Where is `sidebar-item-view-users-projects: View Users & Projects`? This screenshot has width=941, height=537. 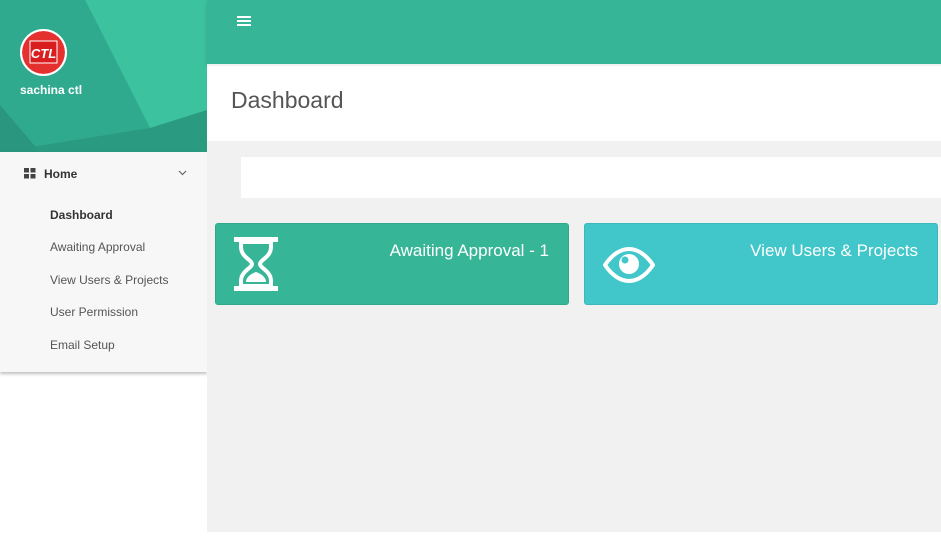
sidebar-item-view-users-projects: View Users & Projects is located at coordinates (109, 280).